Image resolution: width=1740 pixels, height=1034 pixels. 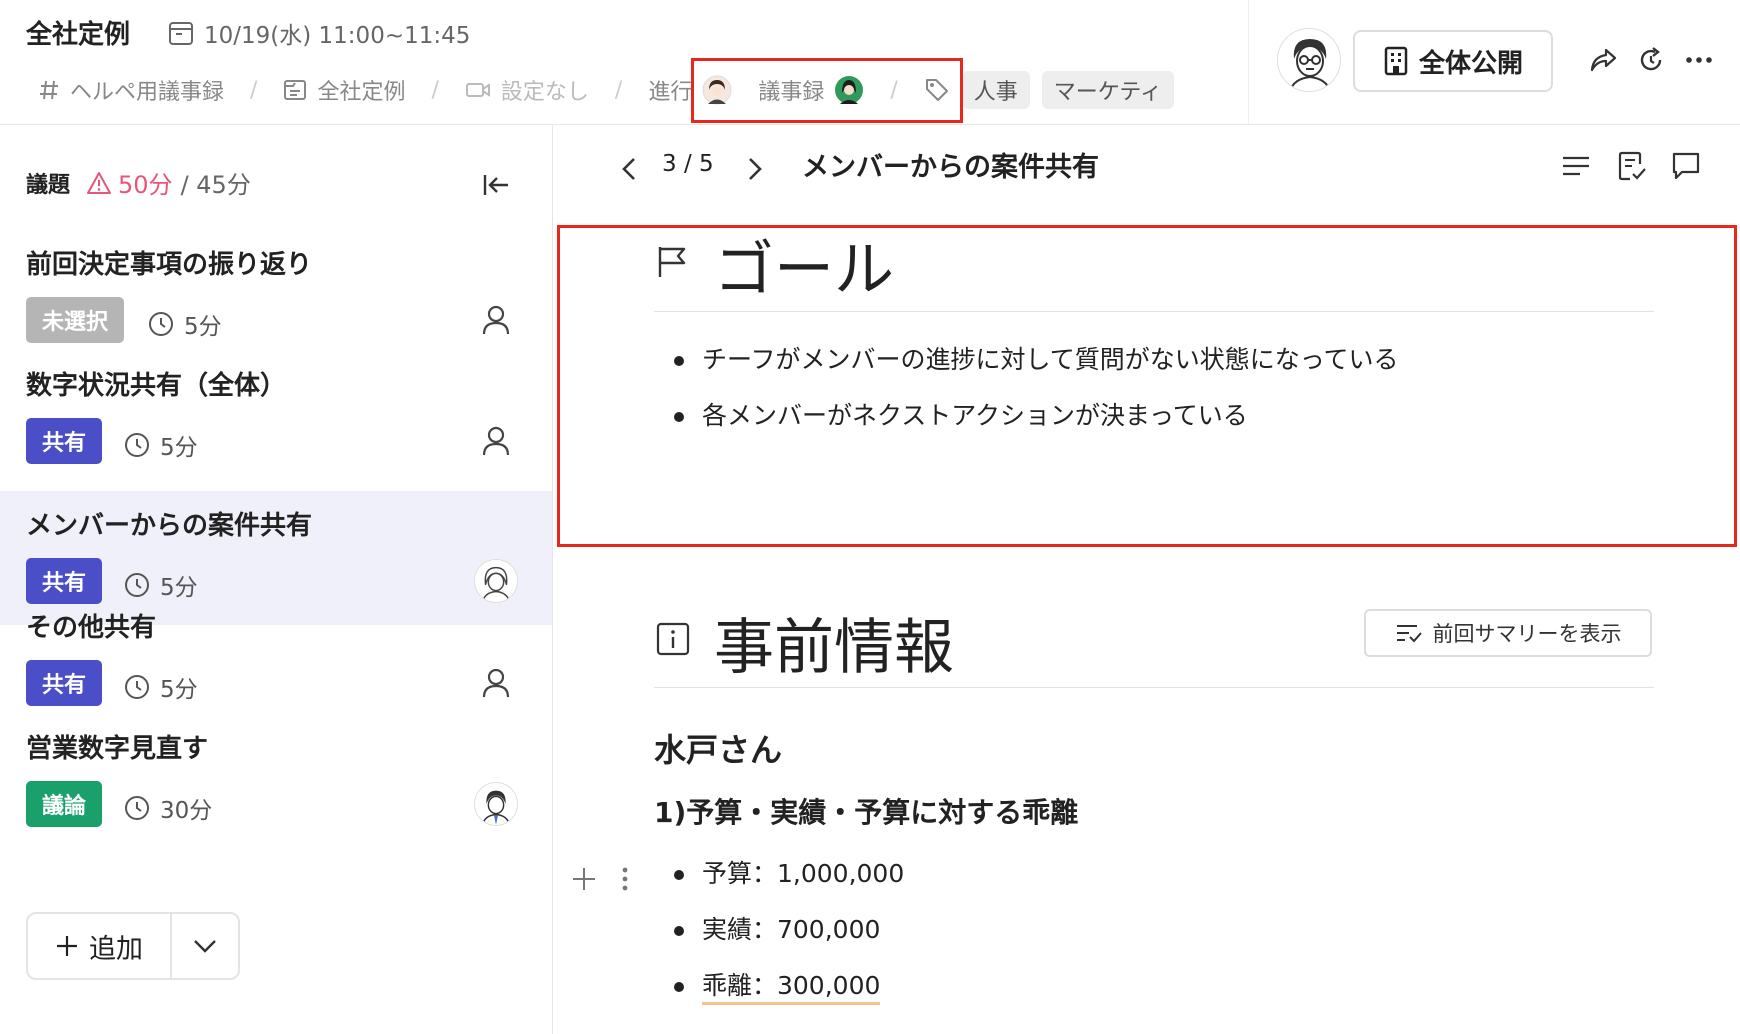 I want to click on comment-icon, so click(x=1688, y=168).